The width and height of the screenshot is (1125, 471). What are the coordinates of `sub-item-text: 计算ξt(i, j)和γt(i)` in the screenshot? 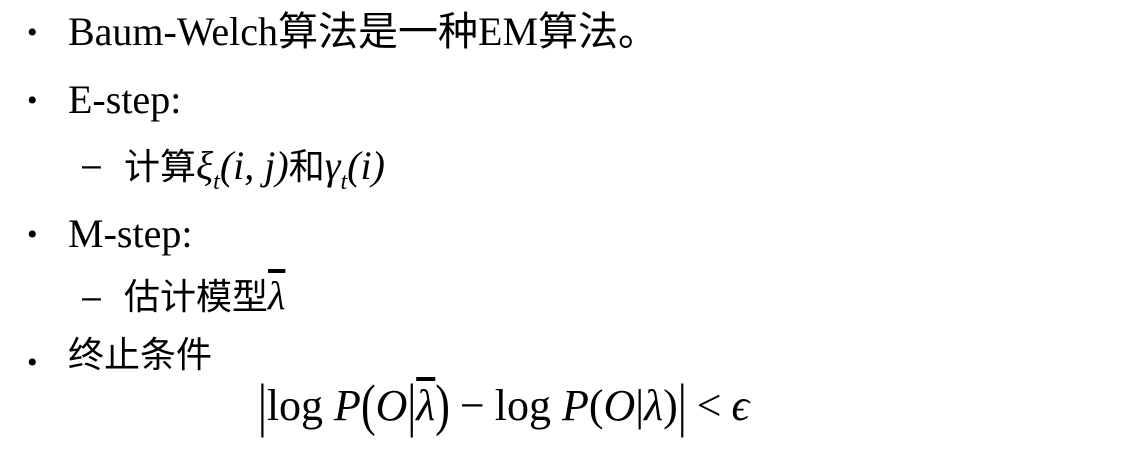 It's located at (254, 169).